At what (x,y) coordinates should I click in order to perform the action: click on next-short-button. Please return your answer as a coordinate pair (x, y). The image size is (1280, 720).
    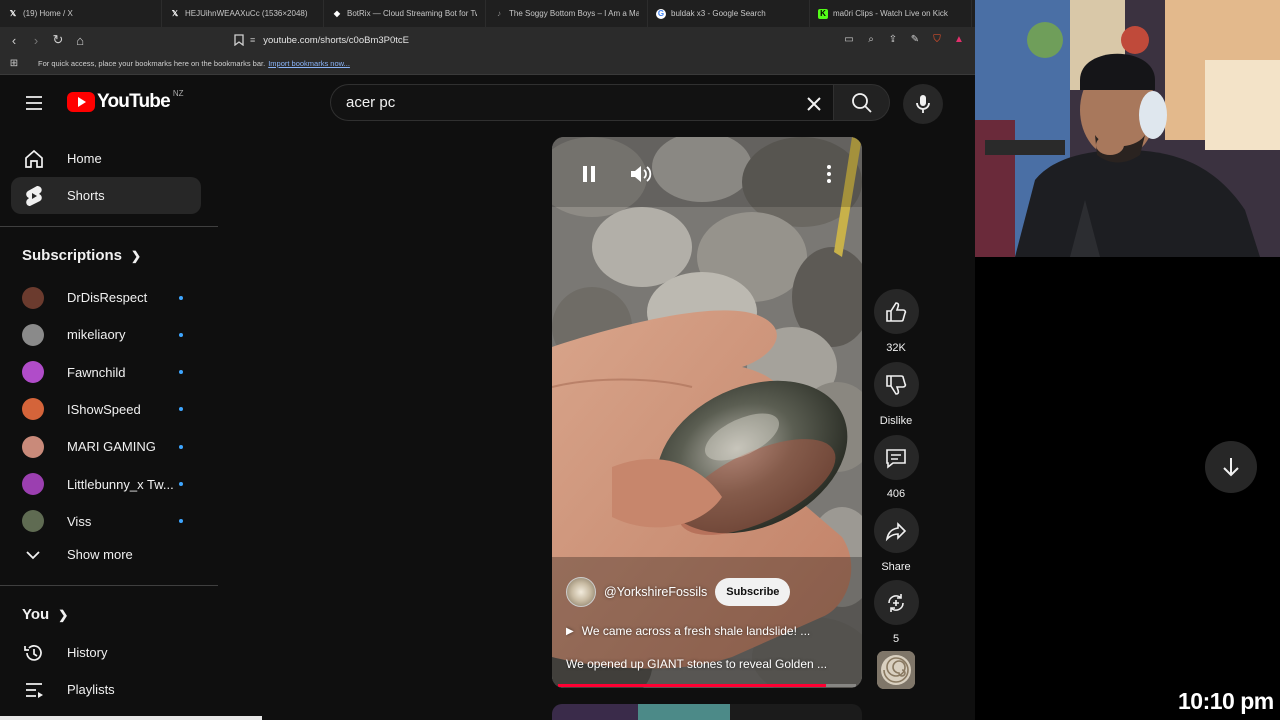
    Looking at the image, I should click on (1231, 467).